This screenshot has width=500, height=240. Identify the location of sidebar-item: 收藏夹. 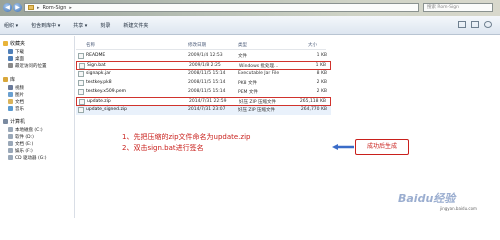
(14, 43).